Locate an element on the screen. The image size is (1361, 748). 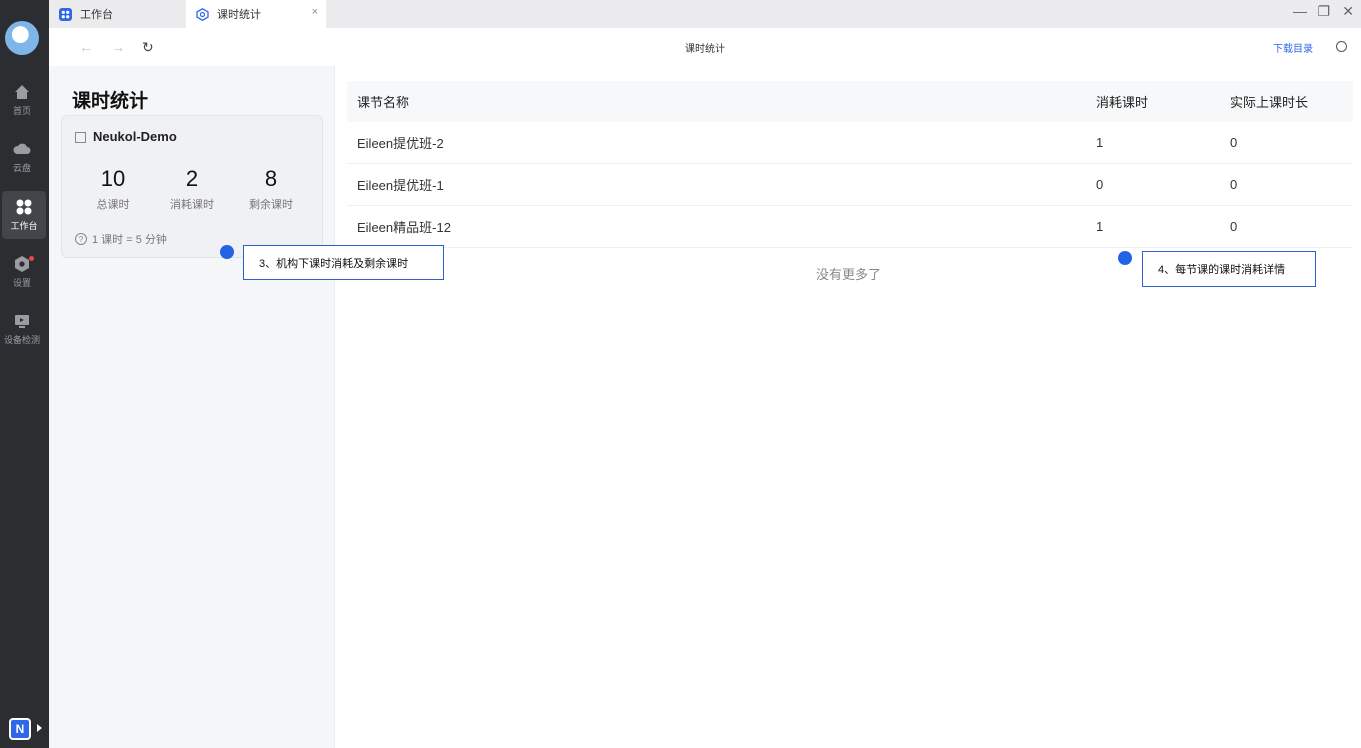
navigation-bar: ← → ↻ 课时统计 下载目录 is located at coordinates (705, 47).